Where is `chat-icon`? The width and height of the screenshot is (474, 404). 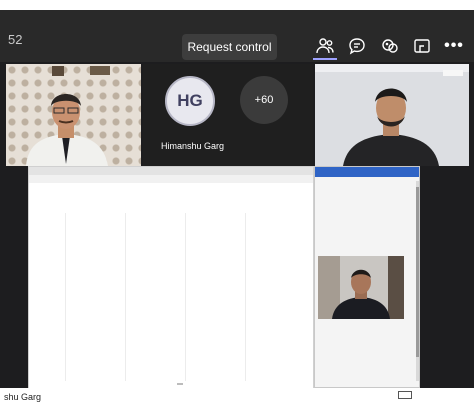
chat-icon is located at coordinates (357, 46).